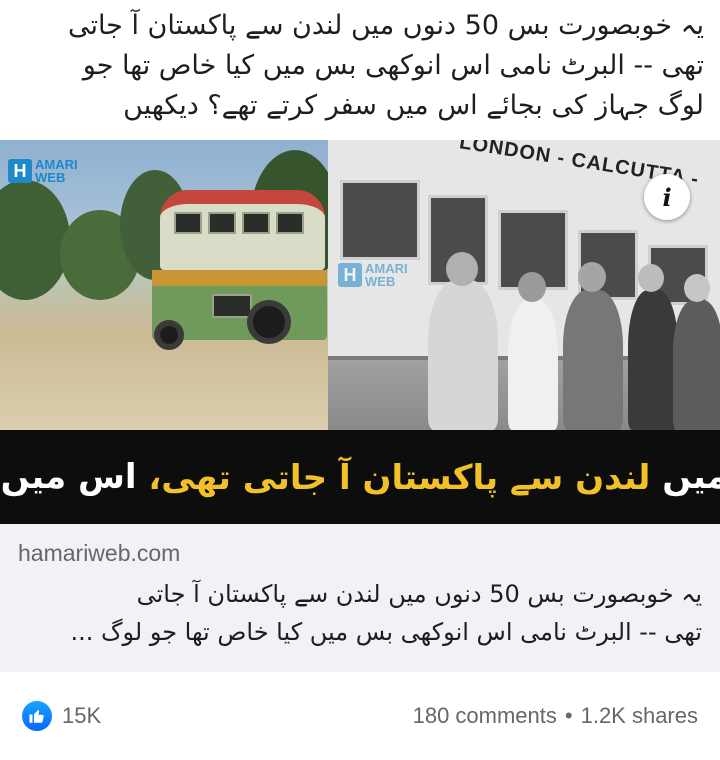 This screenshot has width=720, height=760. I want to click on link-domain: hamariweb.com, so click(99, 553).